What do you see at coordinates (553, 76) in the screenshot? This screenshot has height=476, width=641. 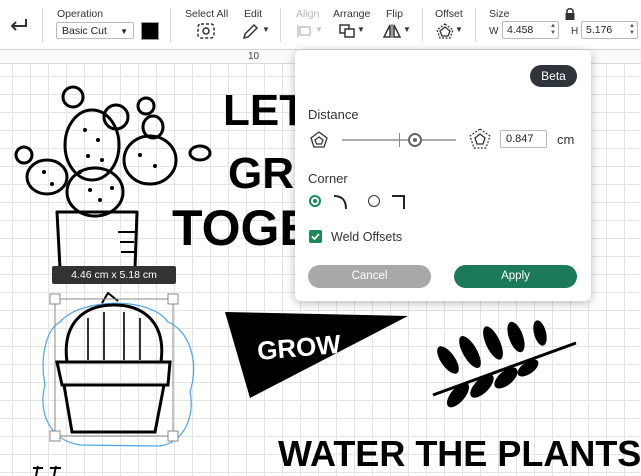 I see `beta-badge: Beta` at bounding box center [553, 76].